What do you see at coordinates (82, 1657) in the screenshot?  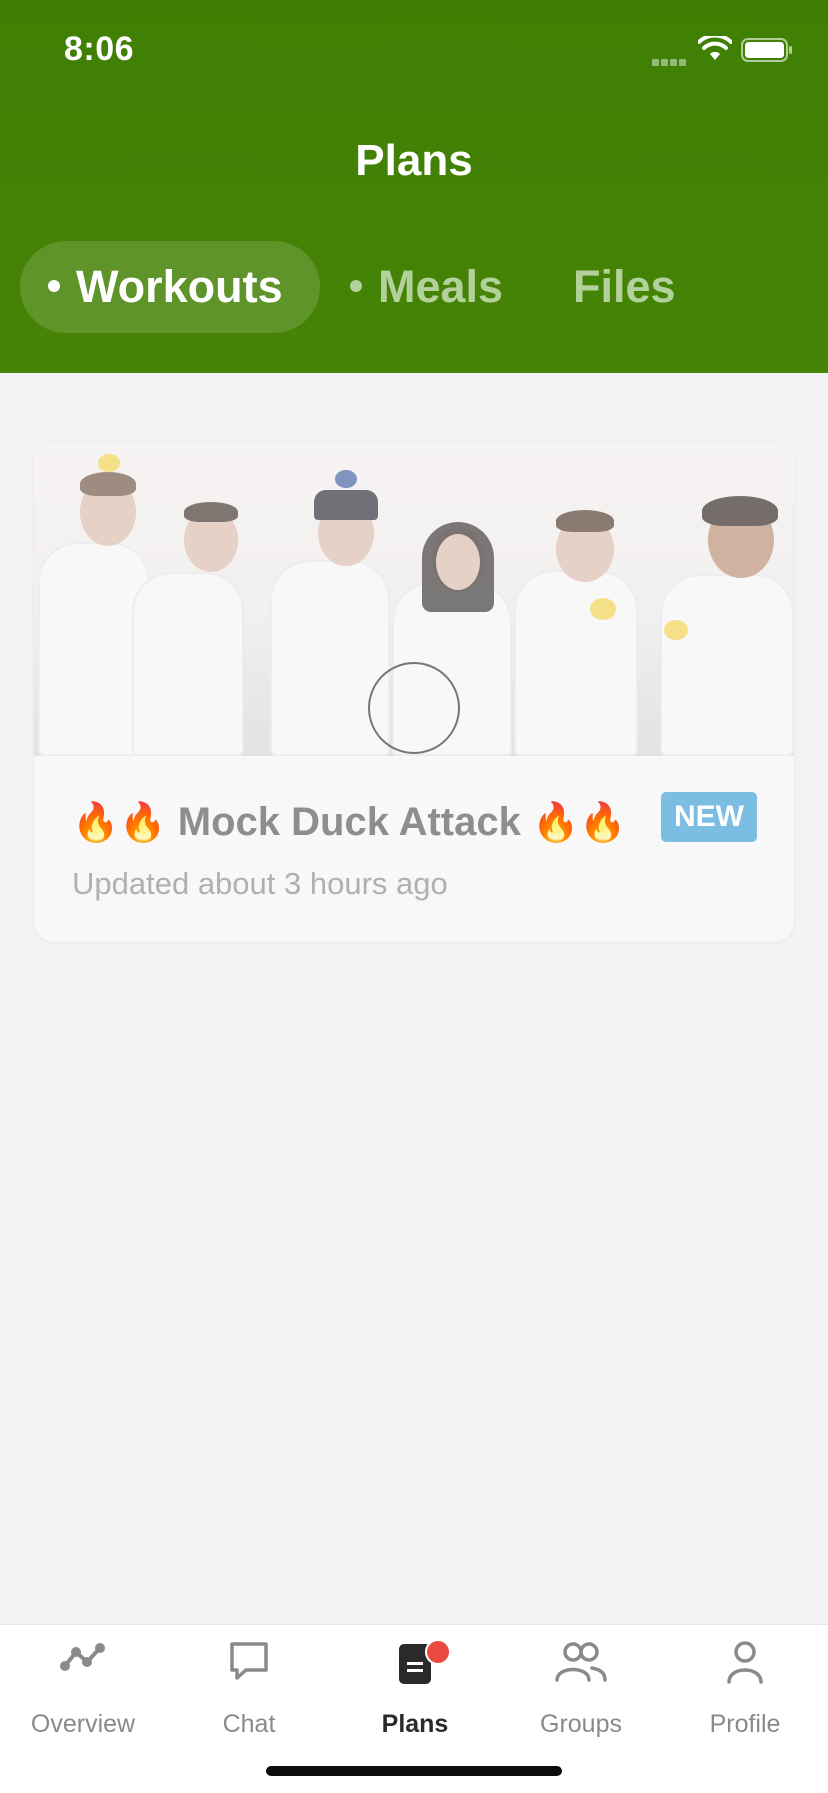 I see `overview-icon` at bounding box center [82, 1657].